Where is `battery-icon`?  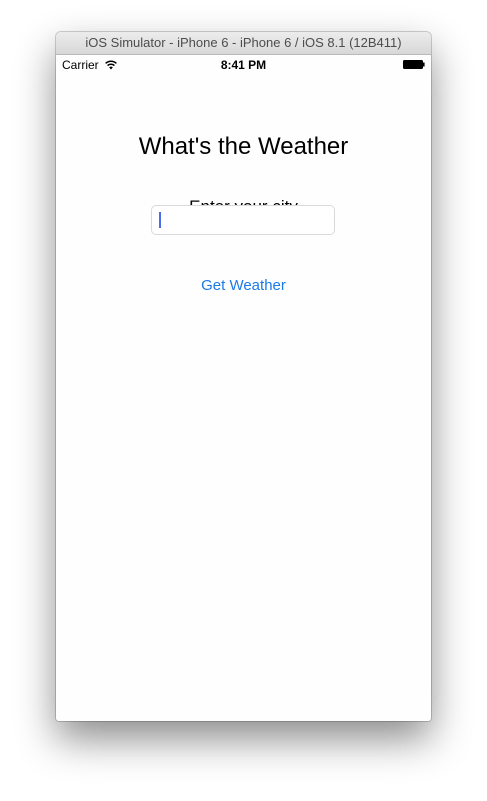 battery-icon is located at coordinates (414, 64).